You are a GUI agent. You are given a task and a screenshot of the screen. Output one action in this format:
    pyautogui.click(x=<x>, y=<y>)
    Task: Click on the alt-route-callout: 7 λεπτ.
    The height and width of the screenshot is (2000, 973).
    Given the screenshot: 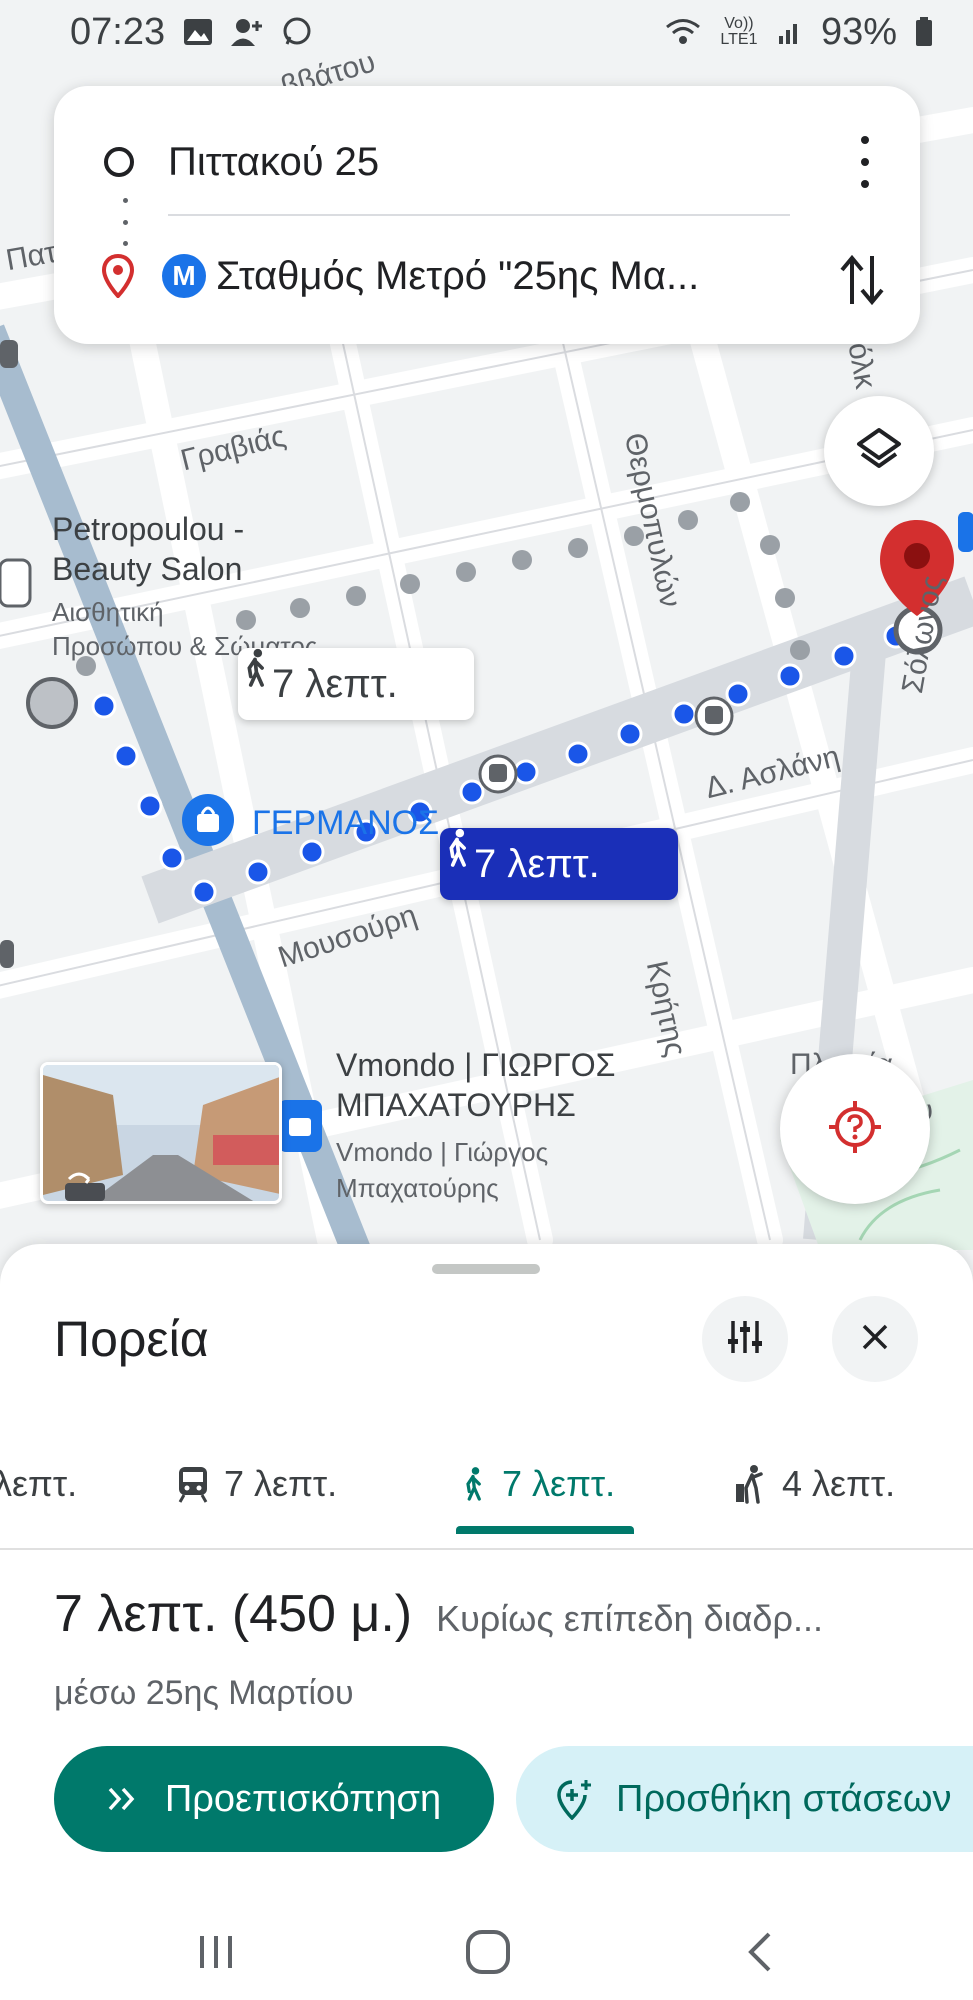 What is the action you would take?
    pyautogui.click(x=356, y=684)
    